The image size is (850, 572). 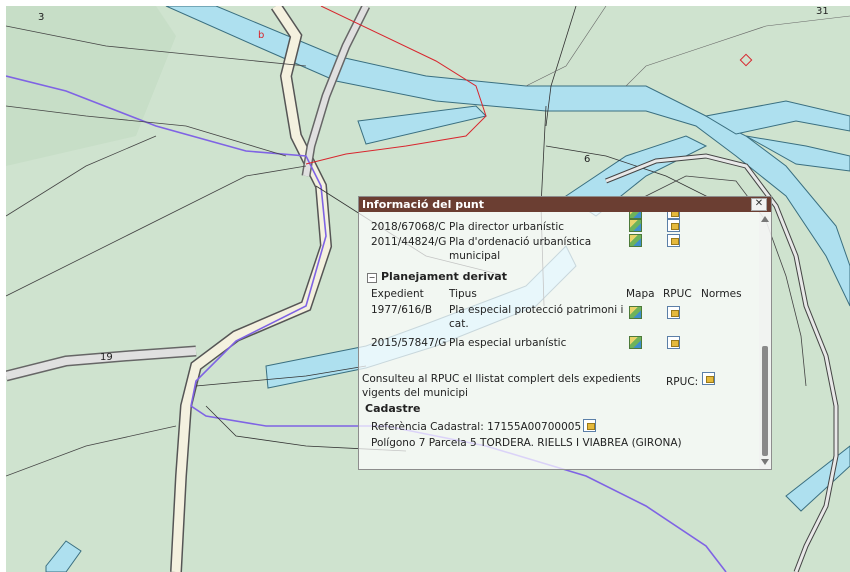 I want to click on header-rpuc: RPUC, so click(x=677, y=294).